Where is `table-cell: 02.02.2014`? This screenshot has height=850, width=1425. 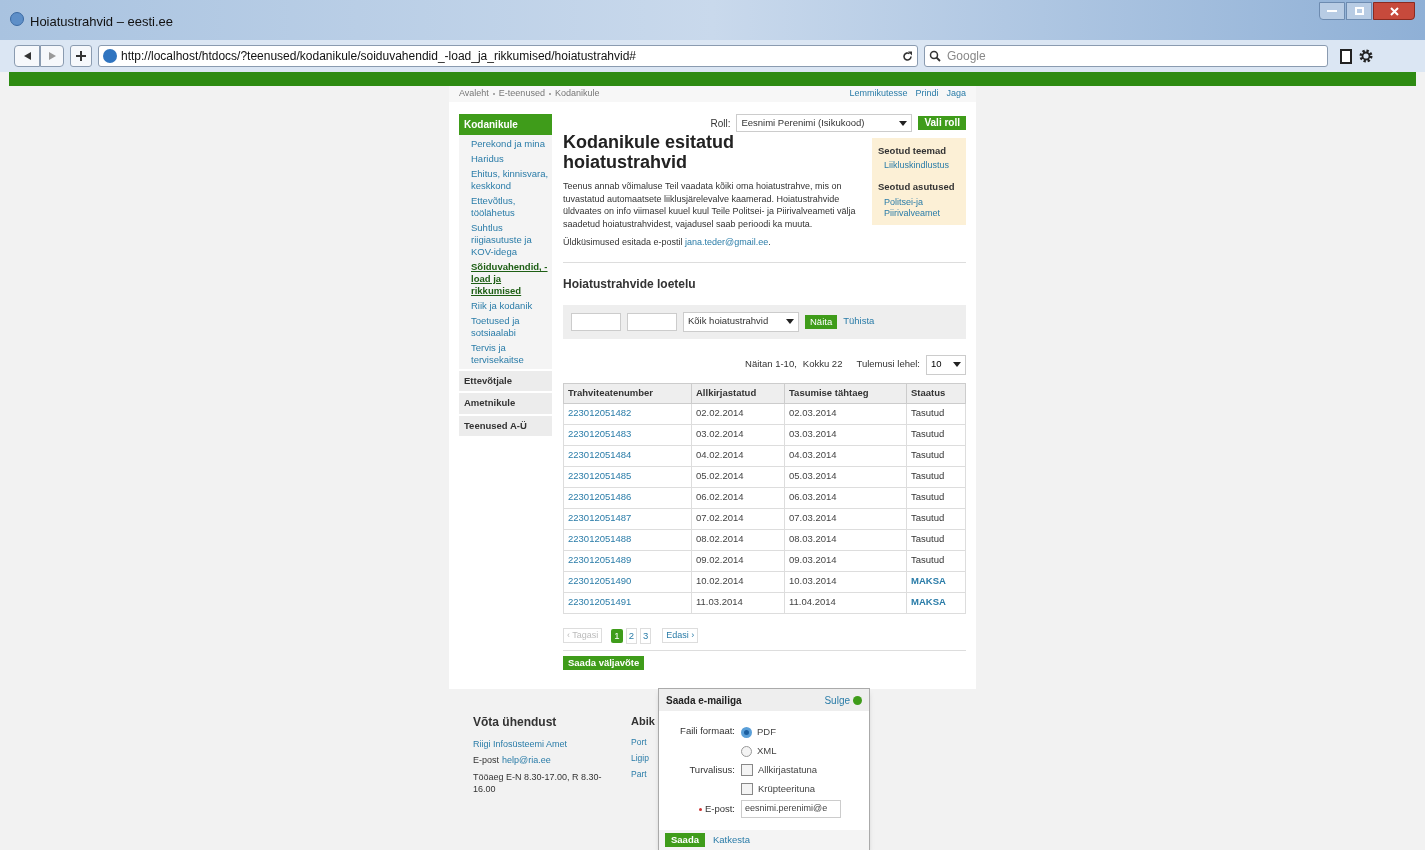 table-cell: 02.02.2014 is located at coordinates (738, 413).